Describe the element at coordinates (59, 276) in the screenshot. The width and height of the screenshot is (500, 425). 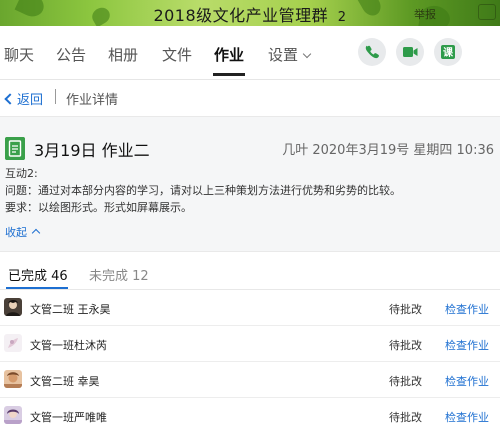
I see `tab-completed-count: 46` at that location.